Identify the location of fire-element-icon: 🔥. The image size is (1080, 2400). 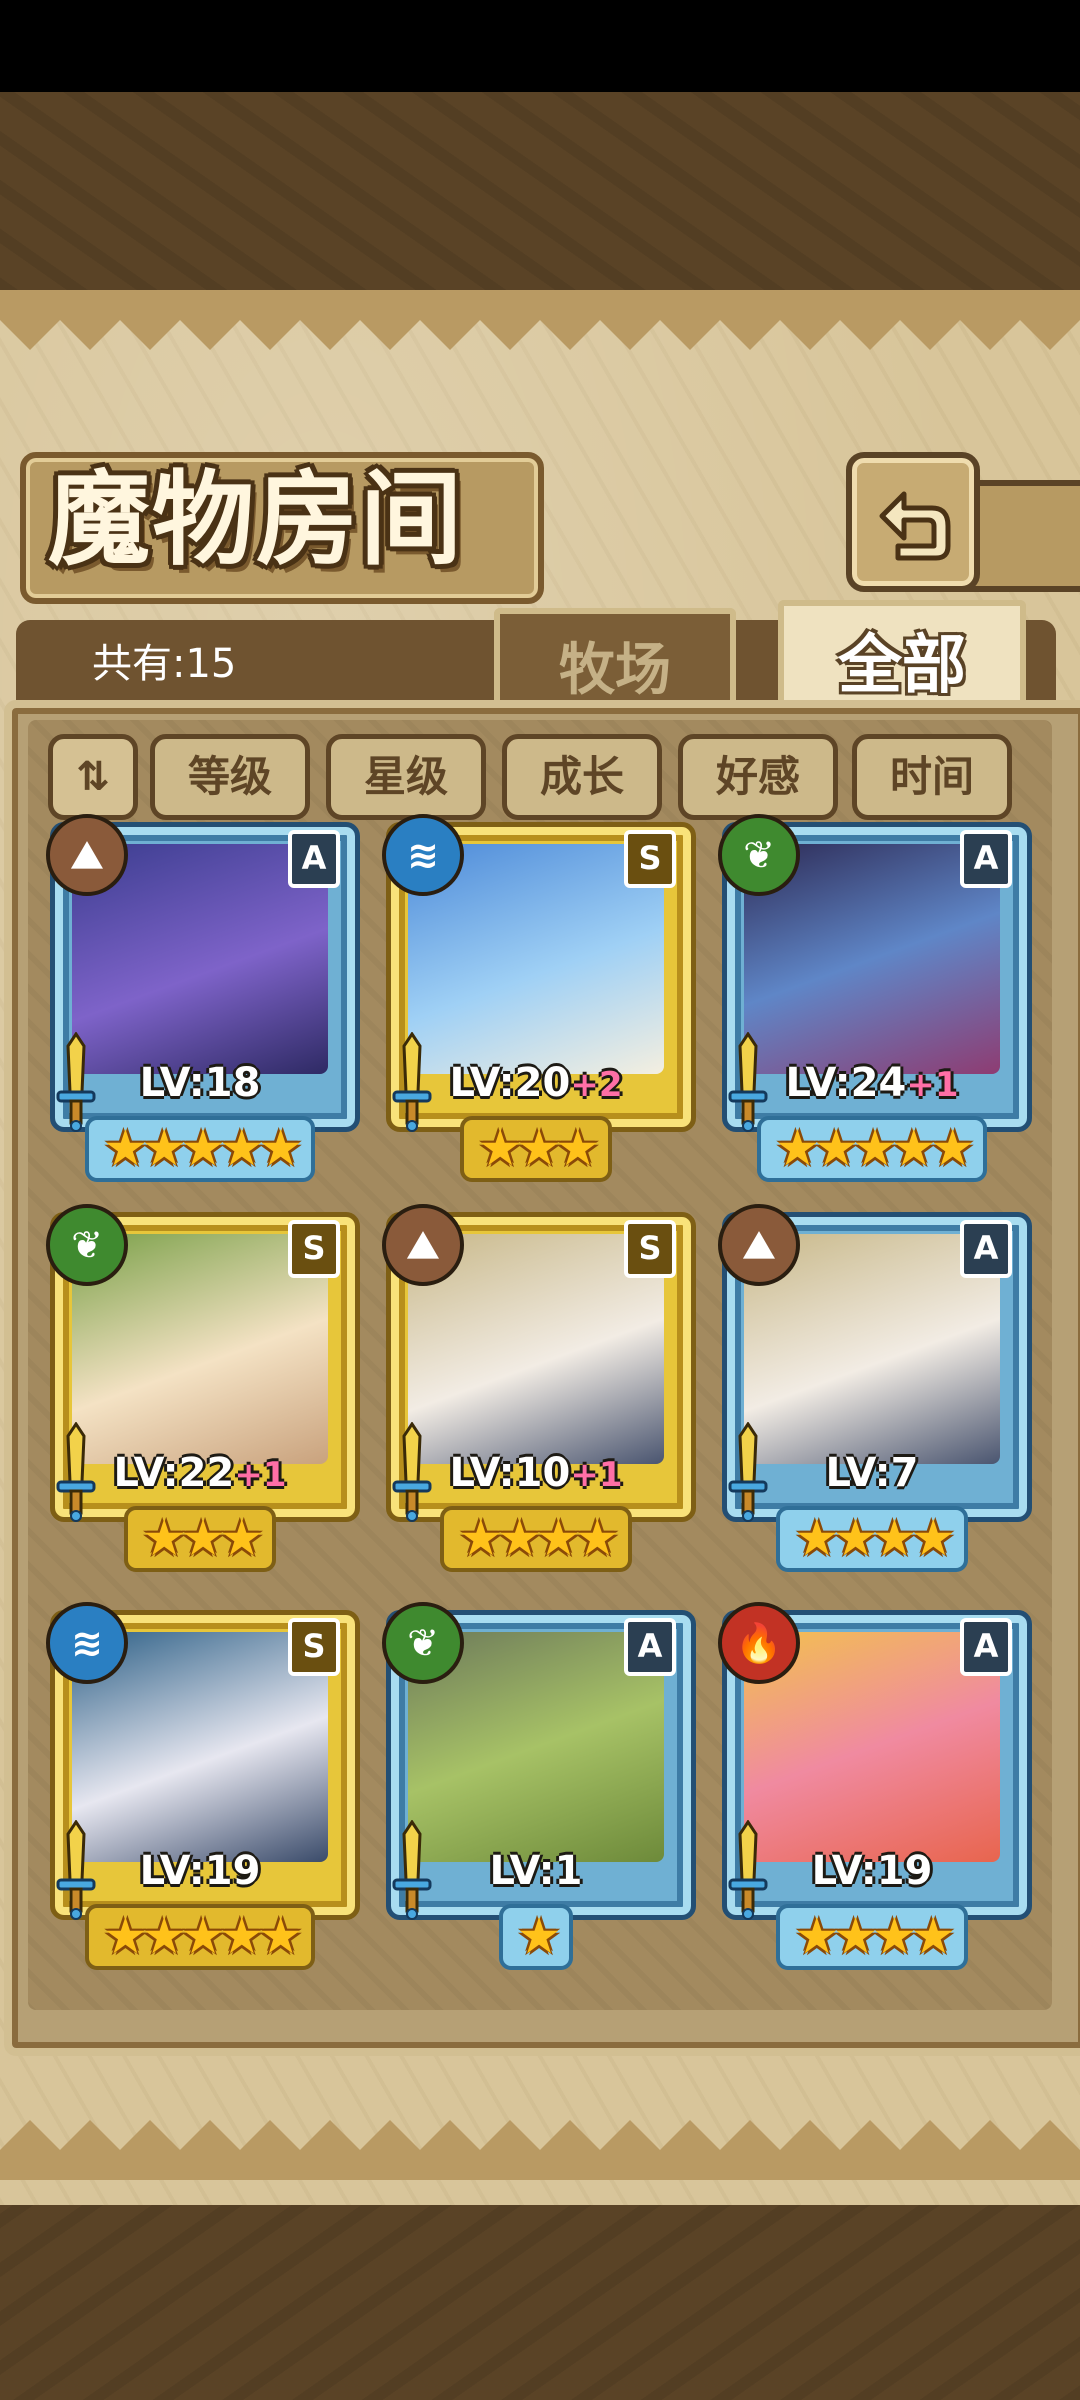
(759, 1643).